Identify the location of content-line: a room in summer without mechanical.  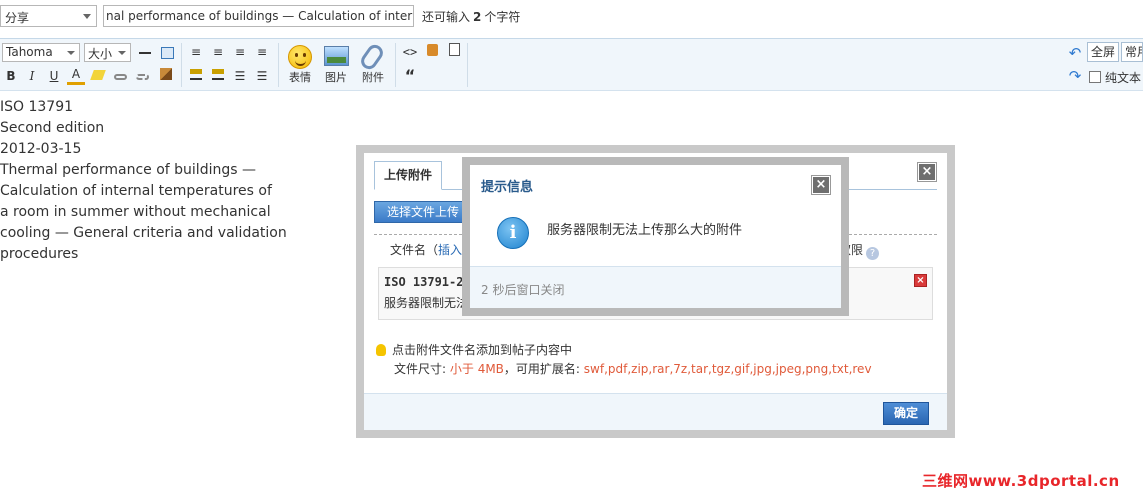
(135, 212).